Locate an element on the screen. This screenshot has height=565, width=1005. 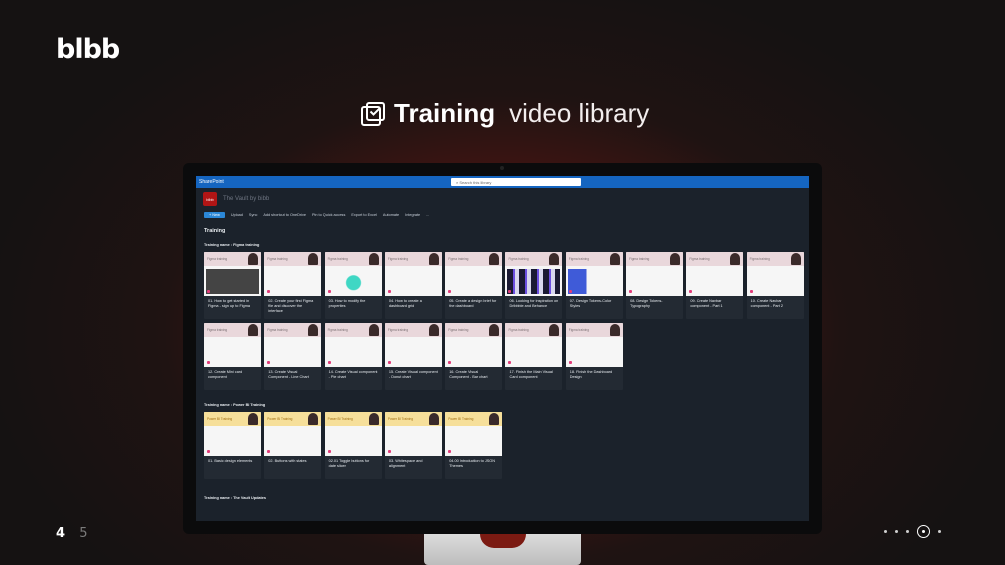
shortcut-button: Add shortcut to OneDrive is located at coordinates (284, 215).